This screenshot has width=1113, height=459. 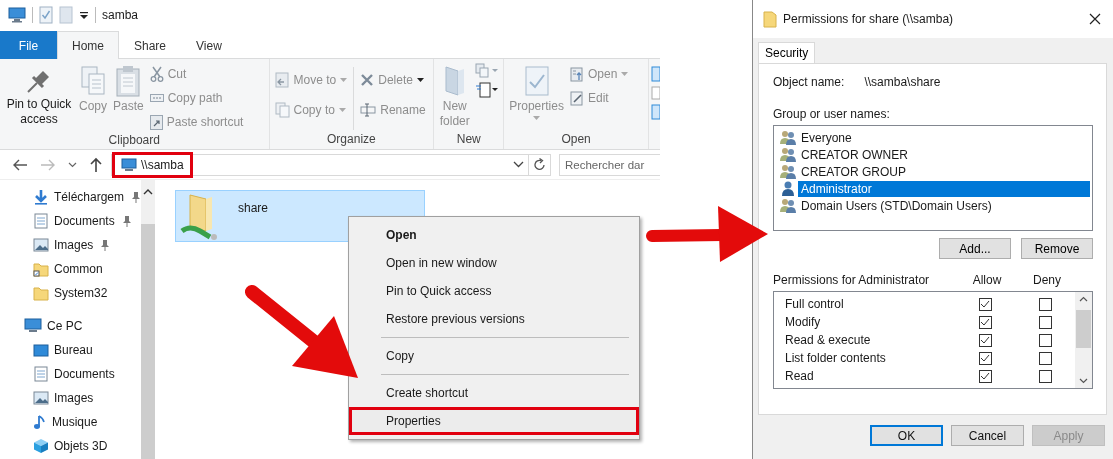 I want to click on user-icon, so click(x=788, y=188).